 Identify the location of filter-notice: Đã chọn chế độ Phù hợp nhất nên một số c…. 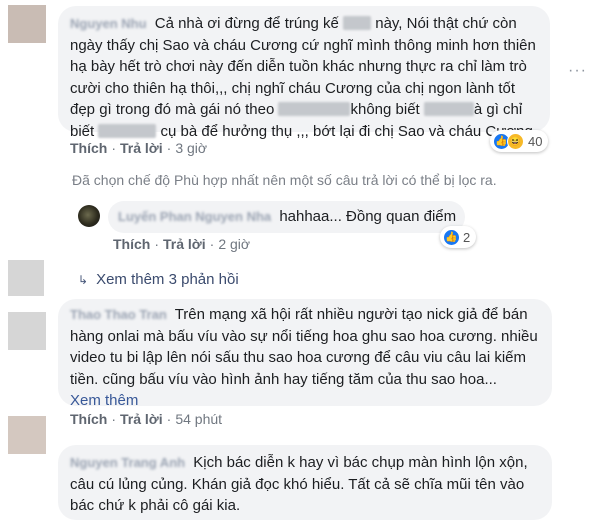
(284, 180).